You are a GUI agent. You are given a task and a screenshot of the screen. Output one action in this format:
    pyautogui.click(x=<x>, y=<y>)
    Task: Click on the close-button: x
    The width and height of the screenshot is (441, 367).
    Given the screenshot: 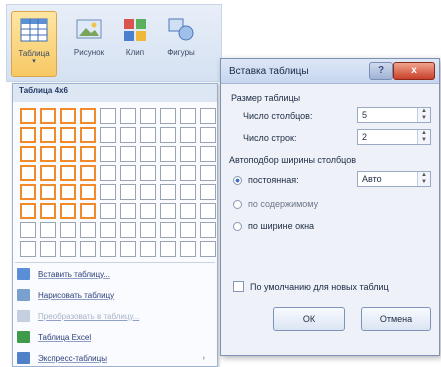 What is the action you would take?
    pyautogui.click(x=414, y=71)
    